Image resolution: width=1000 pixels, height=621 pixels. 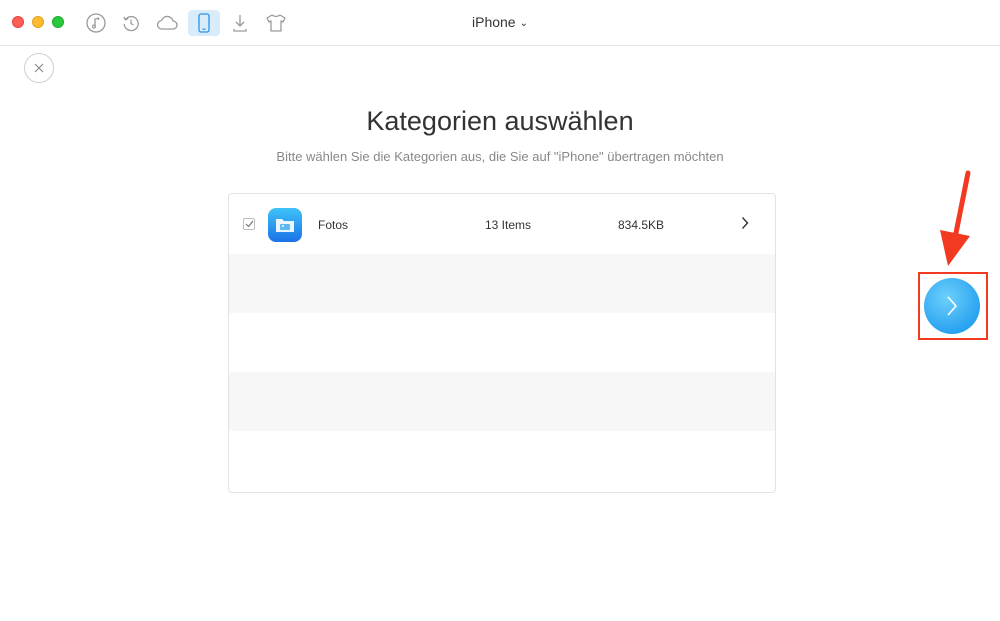 What do you see at coordinates (494, 22) in the screenshot?
I see `device-name: iPhone` at bounding box center [494, 22].